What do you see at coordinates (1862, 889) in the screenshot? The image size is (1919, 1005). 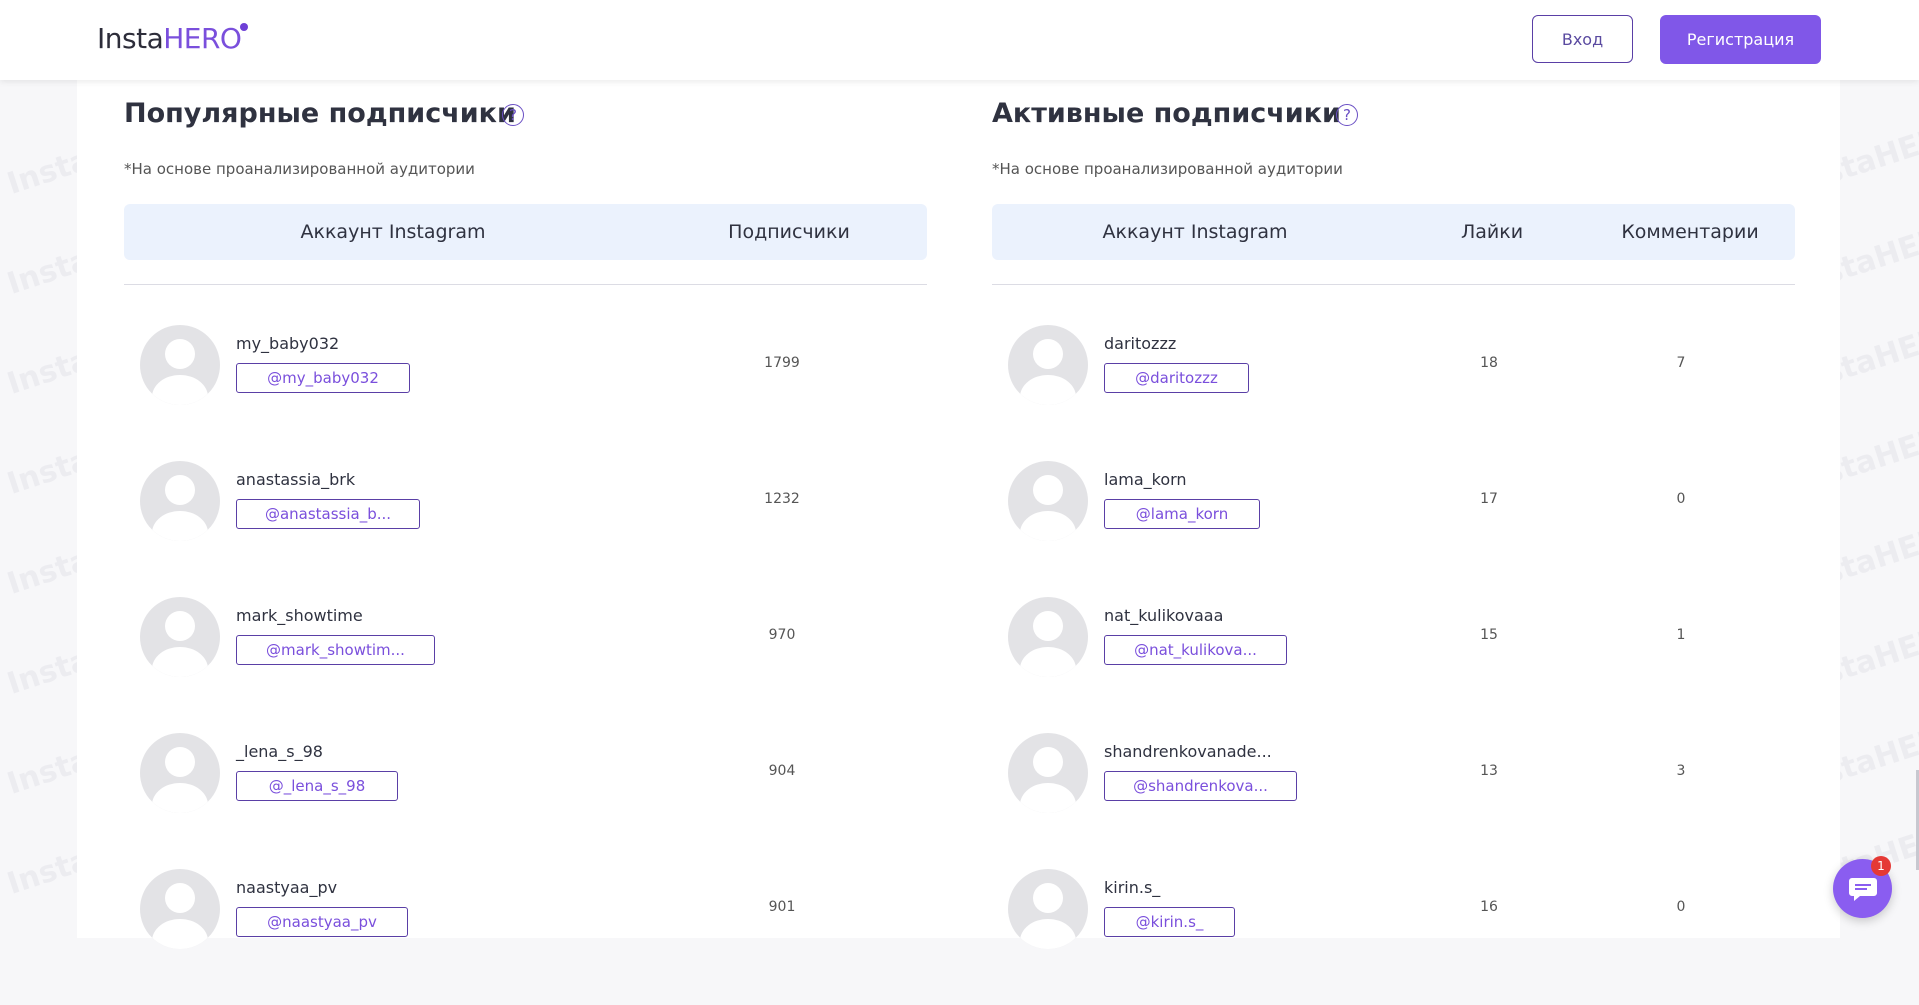 I see `chat-bubble-icon` at bounding box center [1862, 889].